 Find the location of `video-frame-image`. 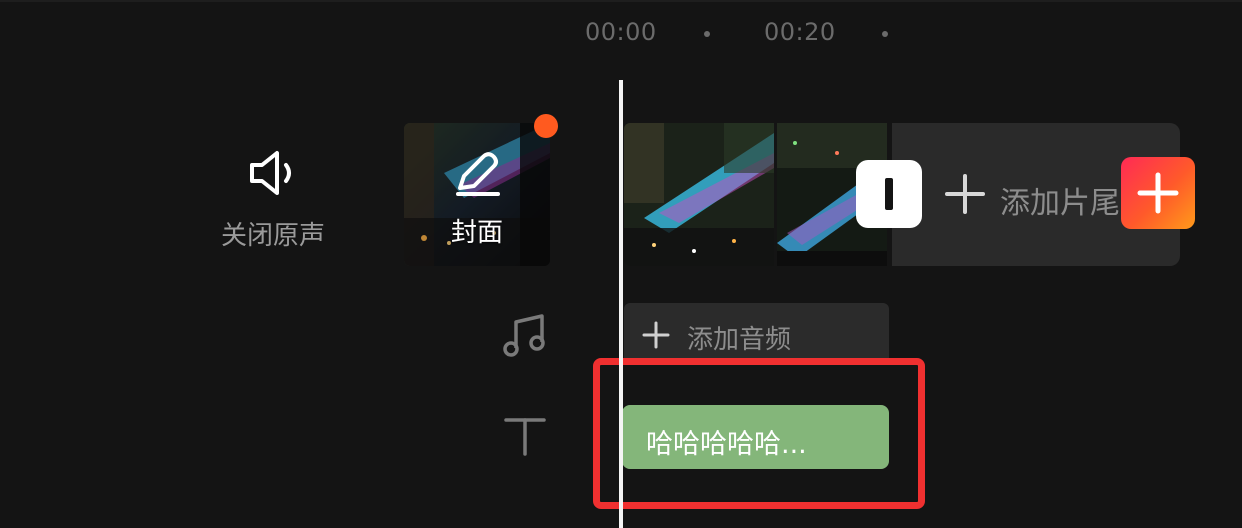

video-frame-image is located at coordinates (699, 194).